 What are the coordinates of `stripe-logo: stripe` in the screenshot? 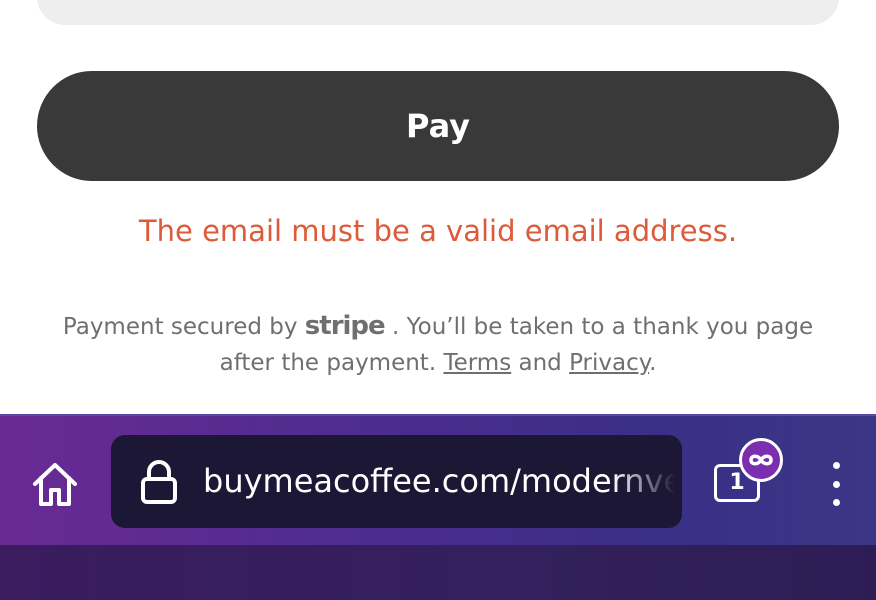 It's located at (345, 326).